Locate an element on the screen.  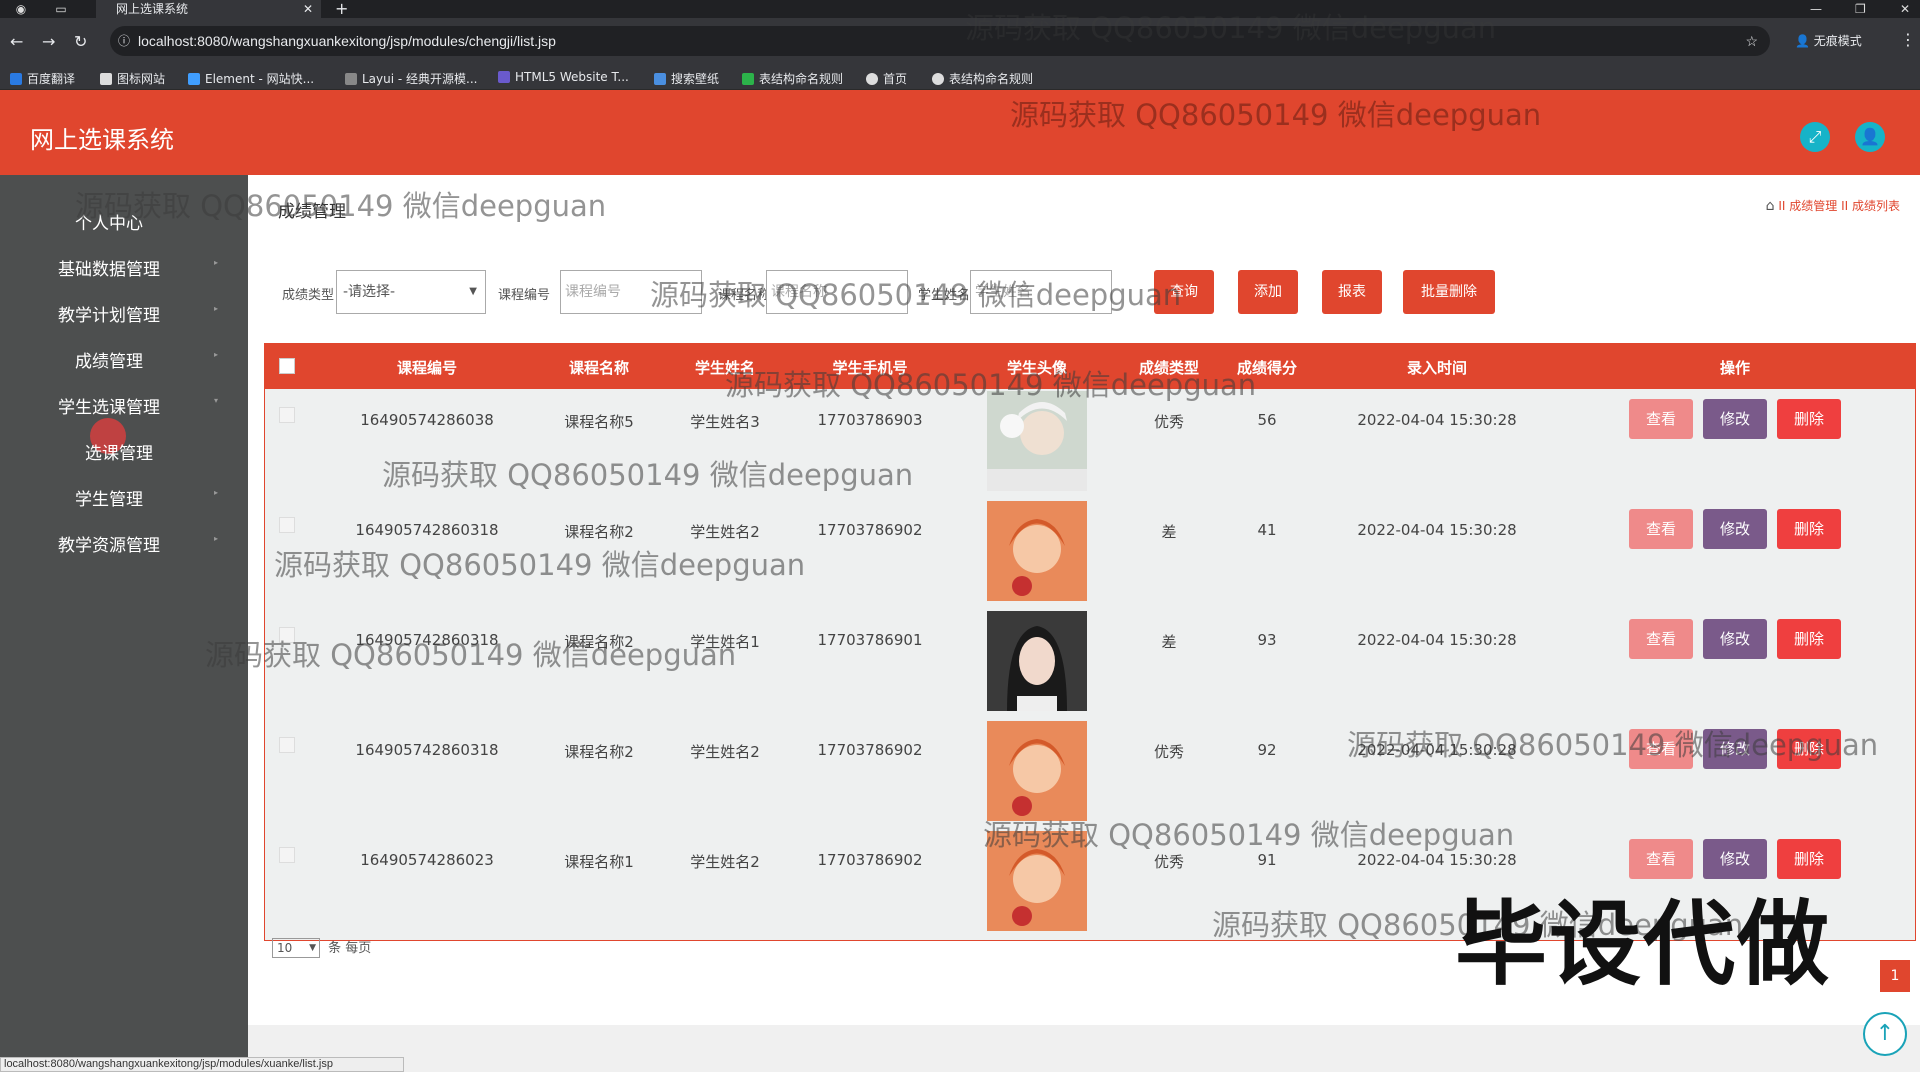
sidebar-item-course-selection: 选课管理 is located at coordinates (119, 451).